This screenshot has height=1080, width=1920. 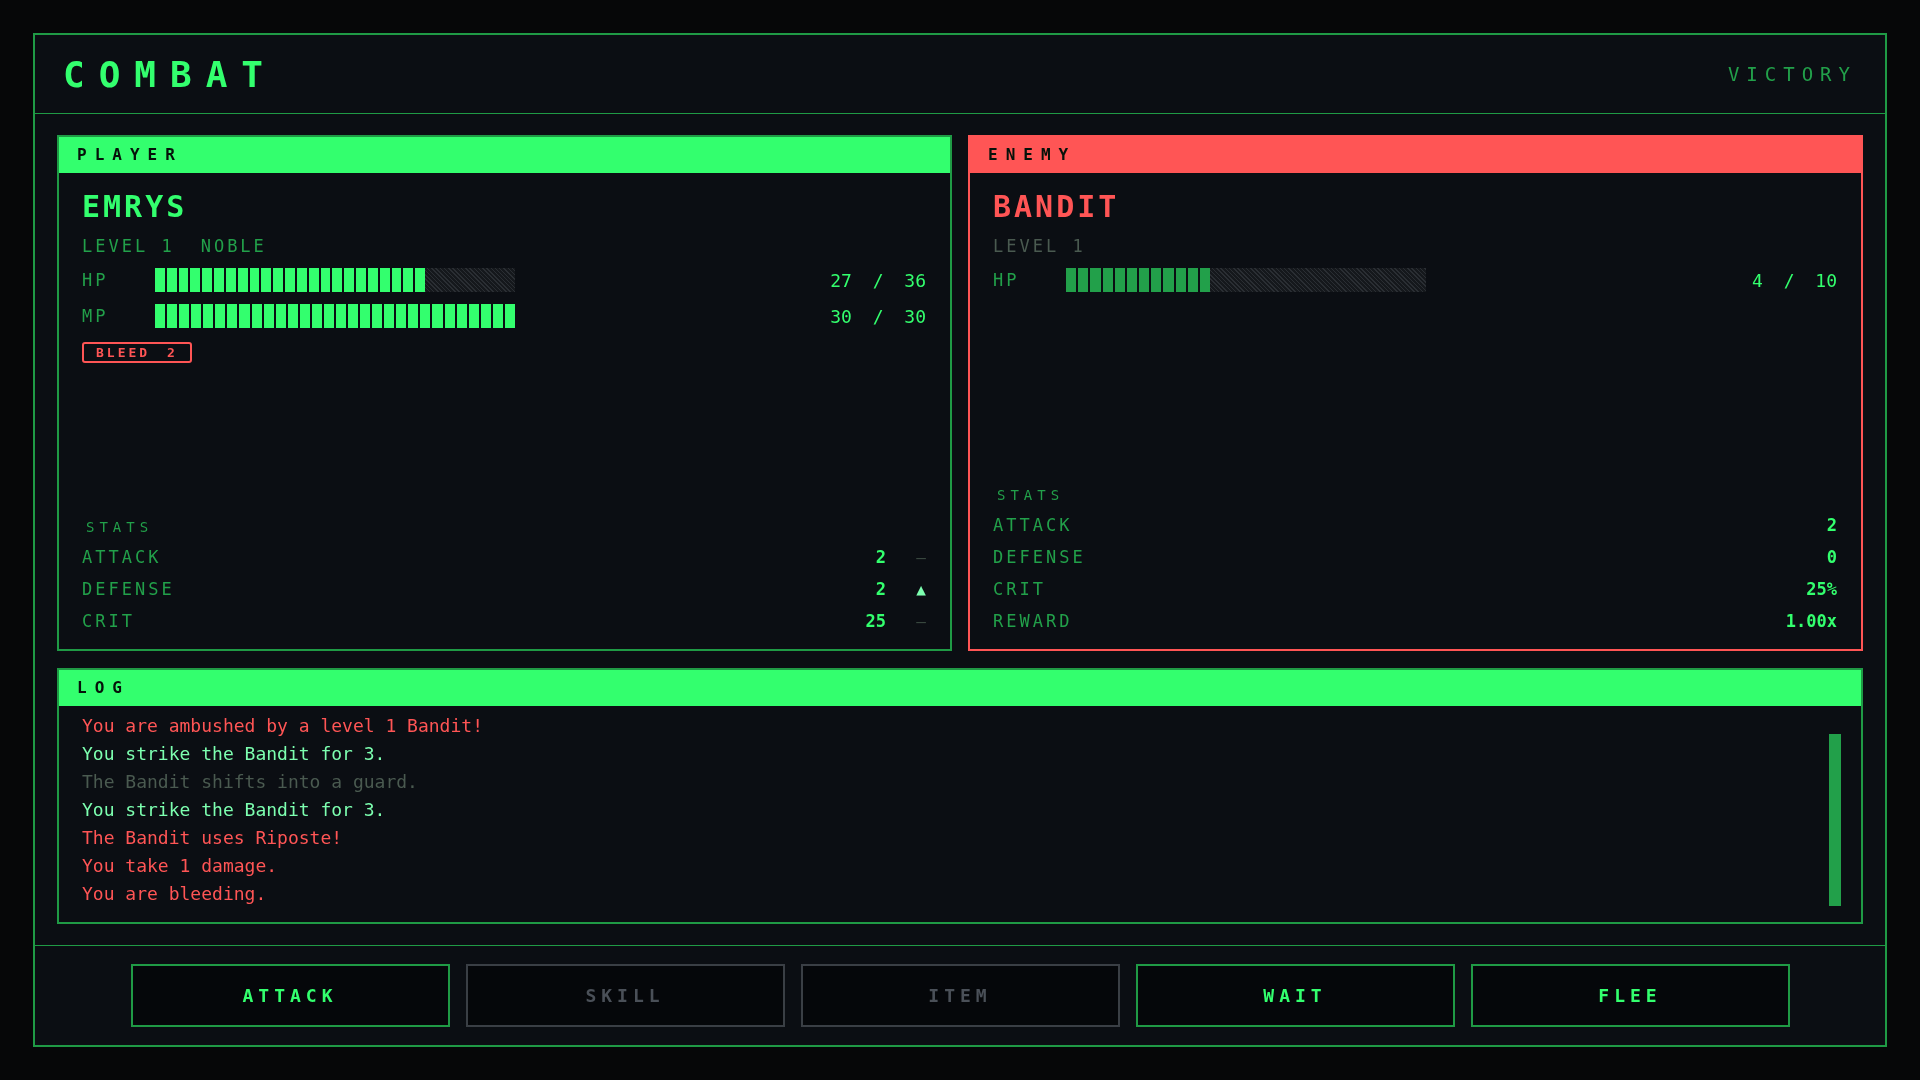 I want to click on bar-reading: 4 / 10, so click(x=1794, y=280).